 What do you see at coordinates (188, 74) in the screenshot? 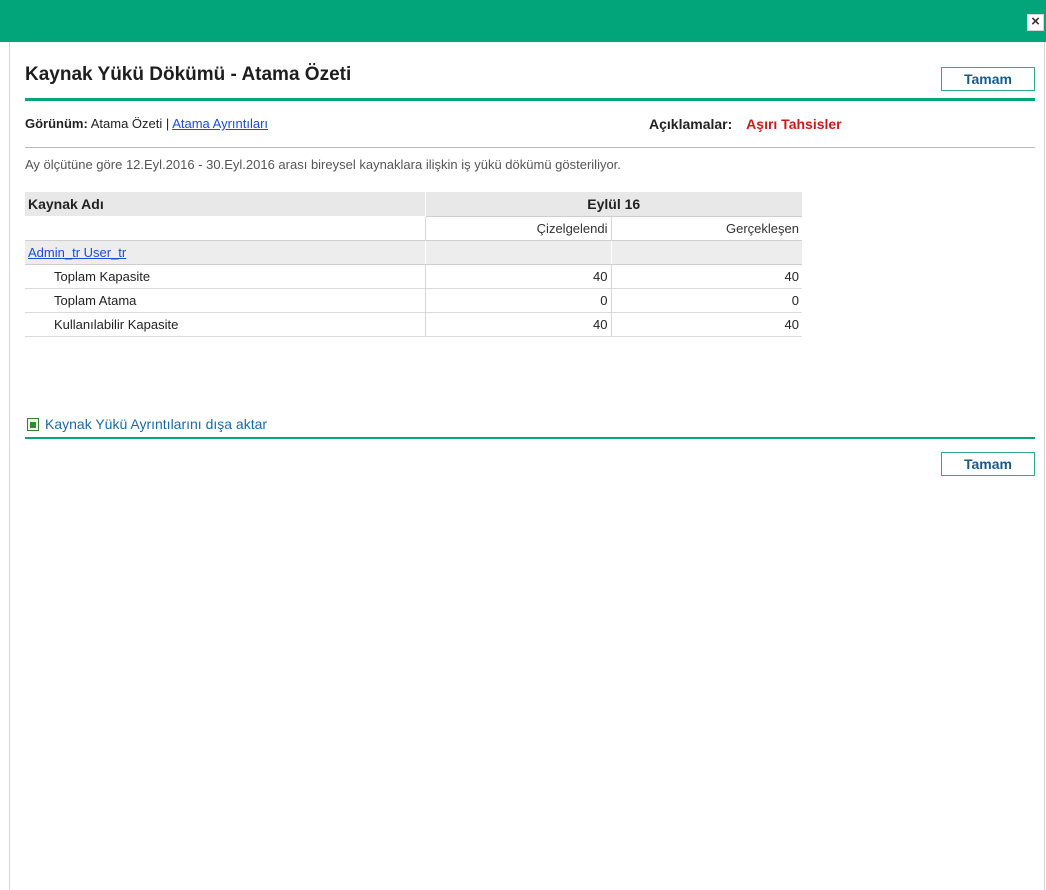
I see `page-title: Kaynak Yükü Dökümü - Atama Özeti` at bounding box center [188, 74].